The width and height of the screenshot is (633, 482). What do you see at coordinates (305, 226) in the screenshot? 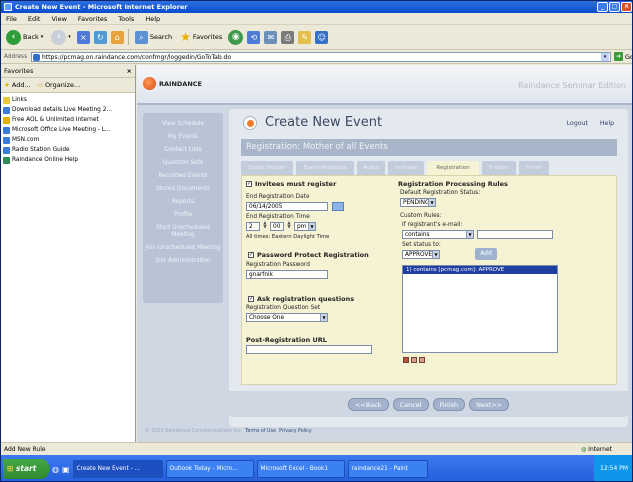
I see `ampm-select: pm ▼` at bounding box center [305, 226].